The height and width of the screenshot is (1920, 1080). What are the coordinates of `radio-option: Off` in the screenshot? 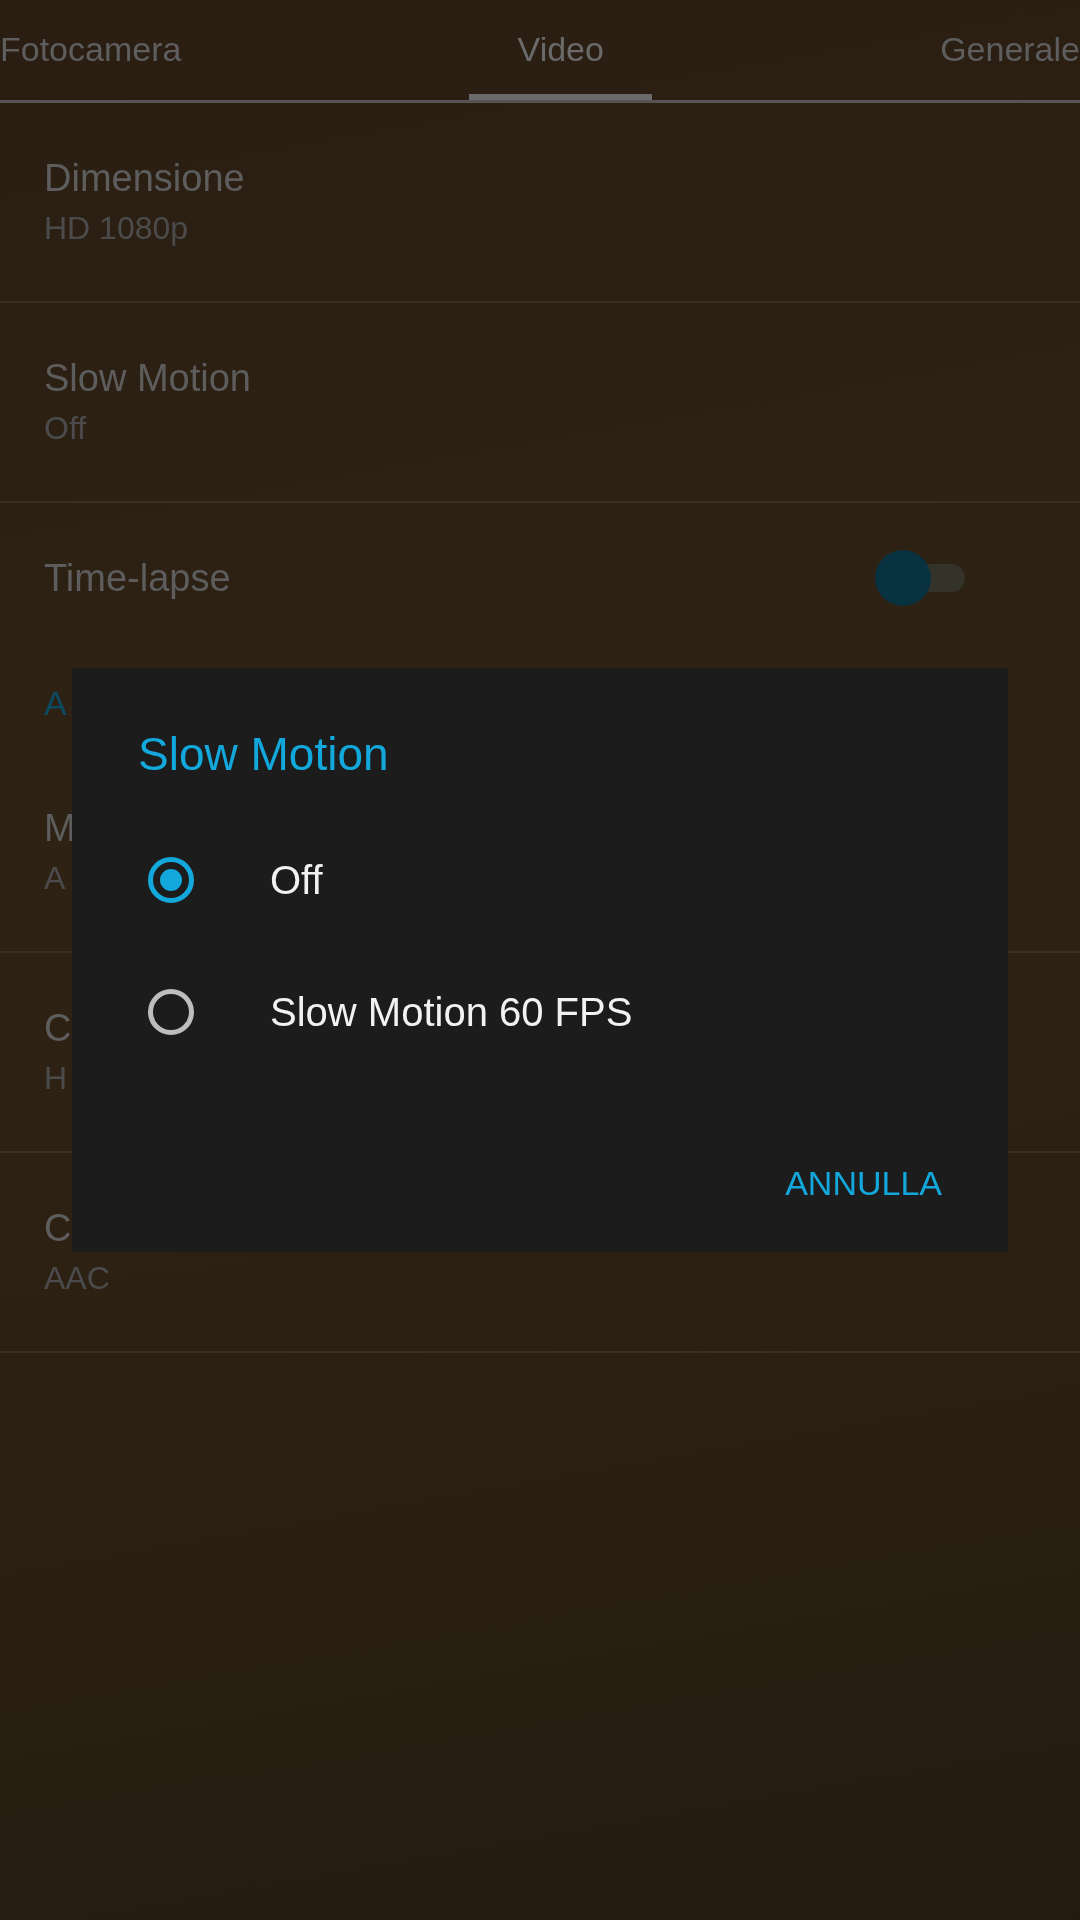 It's located at (573, 880).